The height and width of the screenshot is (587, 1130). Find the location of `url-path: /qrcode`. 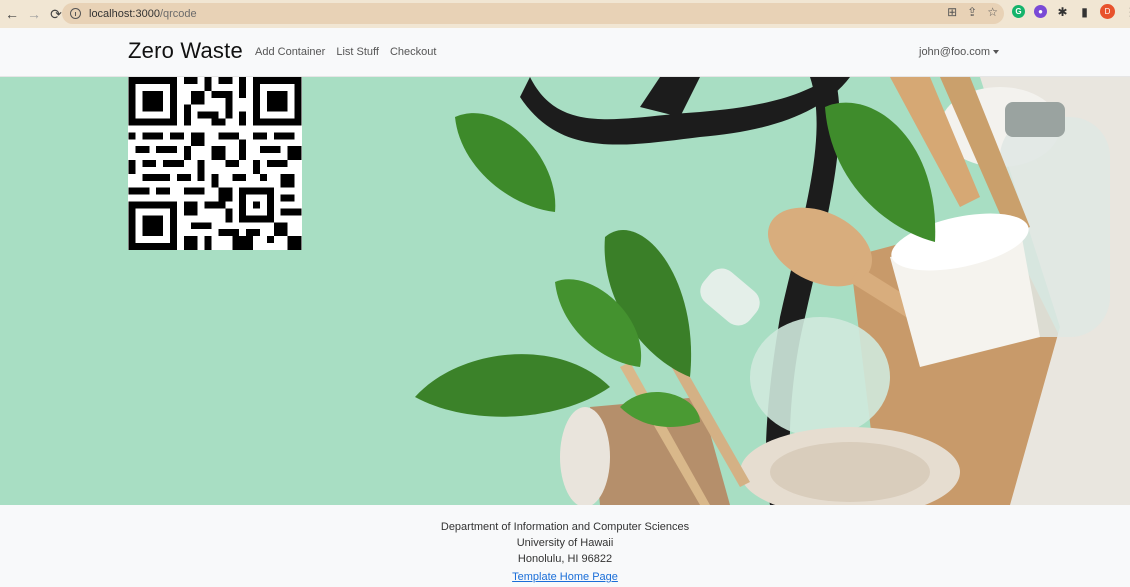

url-path: /qrcode is located at coordinates (178, 13).